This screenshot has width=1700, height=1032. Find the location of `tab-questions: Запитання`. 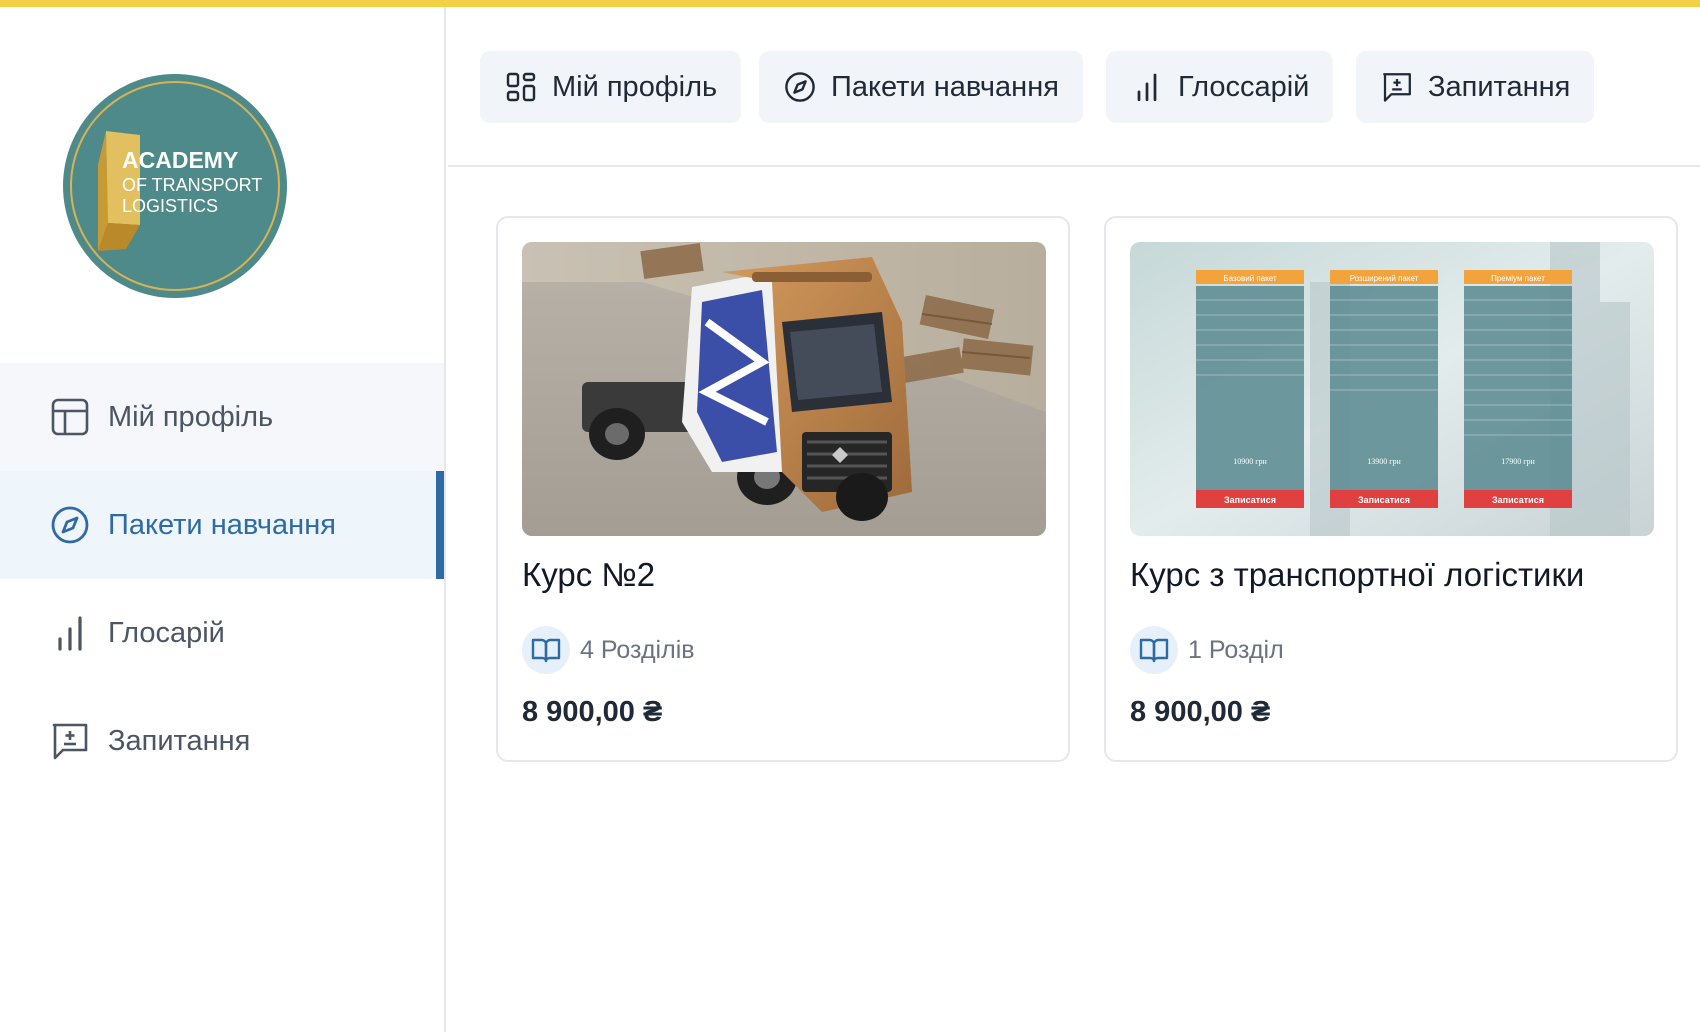

tab-questions: Запитання is located at coordinates (1475, 87).